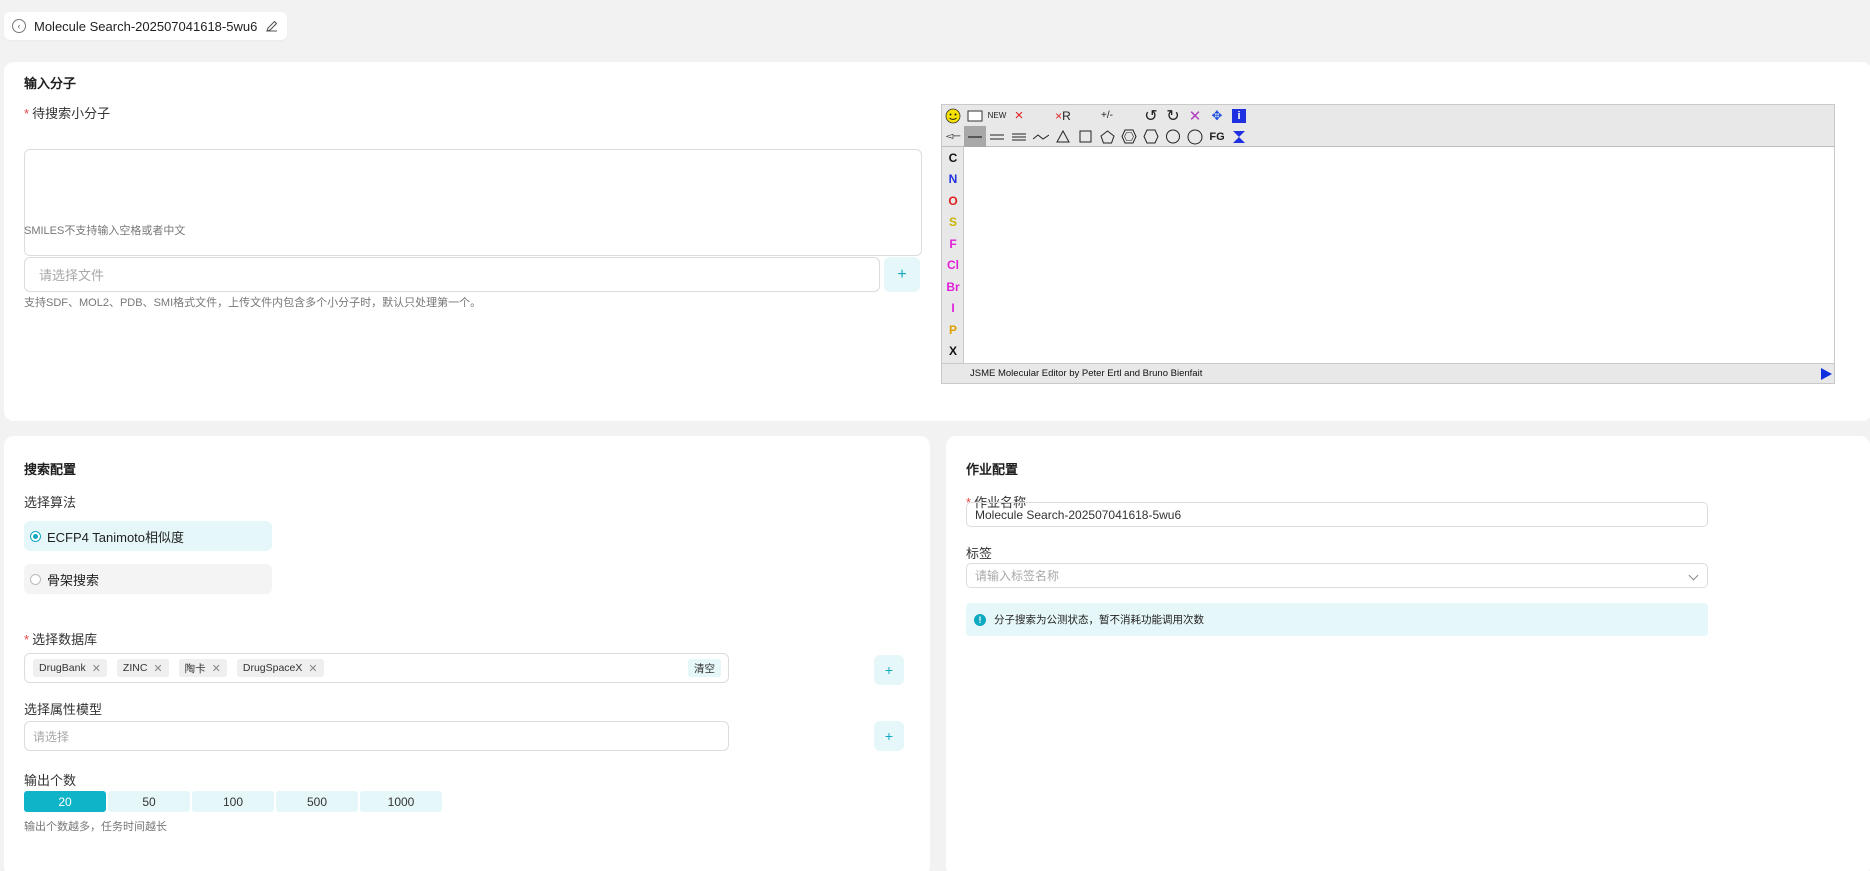  I want to click on atom-p-button: P, so click(953, 330).